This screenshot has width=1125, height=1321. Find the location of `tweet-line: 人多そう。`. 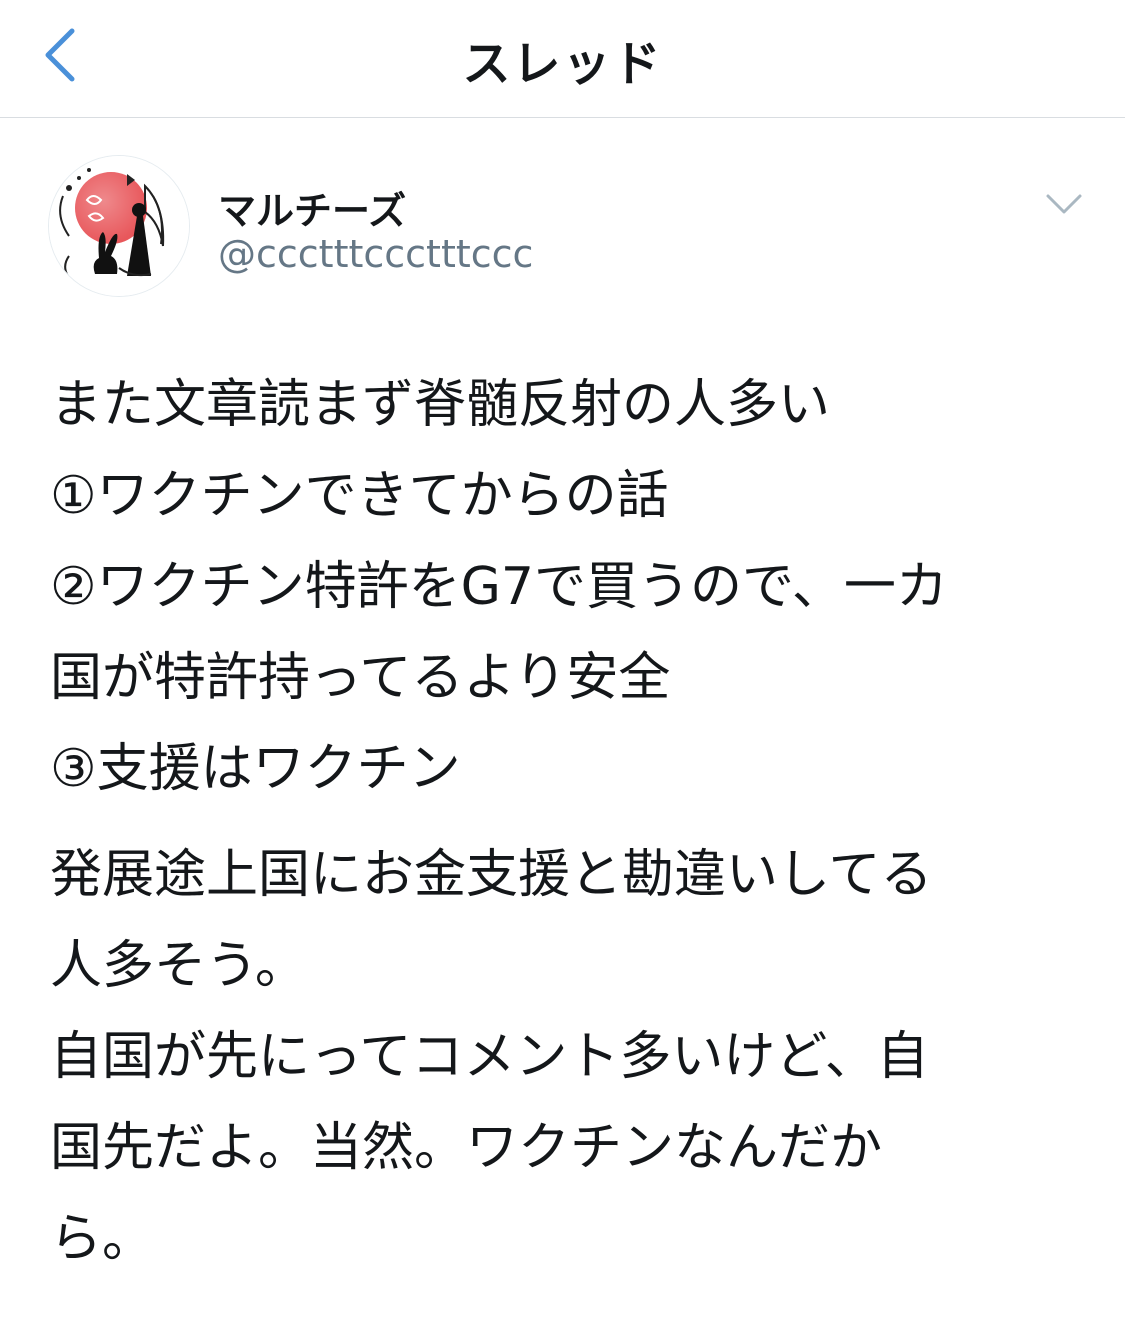

tweet-line: 人多そう。 is located at coordinates (178, 966).